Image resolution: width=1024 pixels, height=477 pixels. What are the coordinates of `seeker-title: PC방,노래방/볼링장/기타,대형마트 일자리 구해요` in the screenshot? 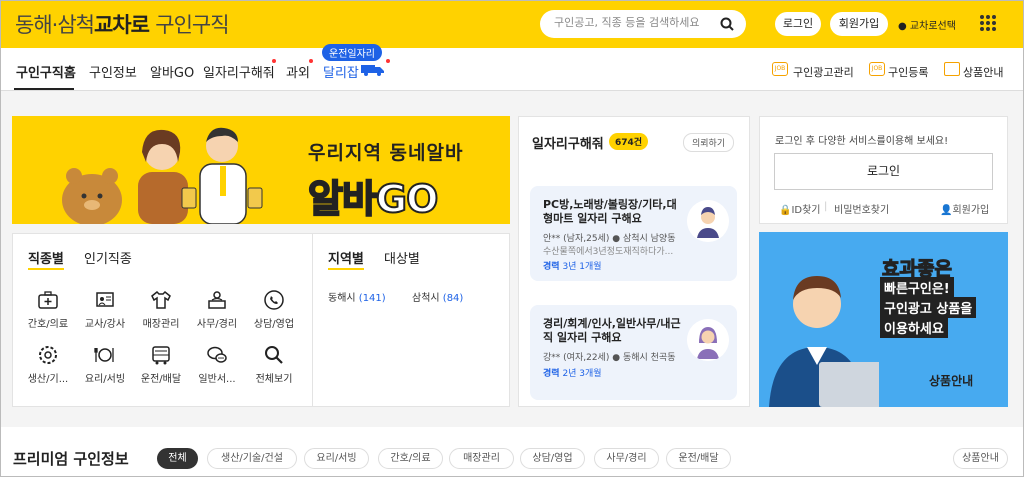 It's located at (610, 211).